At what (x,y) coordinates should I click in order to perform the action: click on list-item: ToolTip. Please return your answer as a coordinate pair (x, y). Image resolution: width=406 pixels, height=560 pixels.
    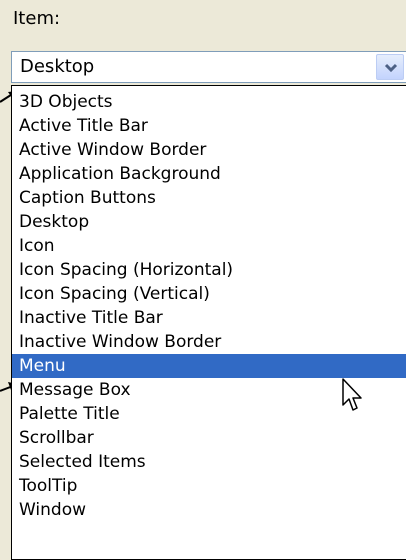
    Looking at the image, I should click on (209, 486).